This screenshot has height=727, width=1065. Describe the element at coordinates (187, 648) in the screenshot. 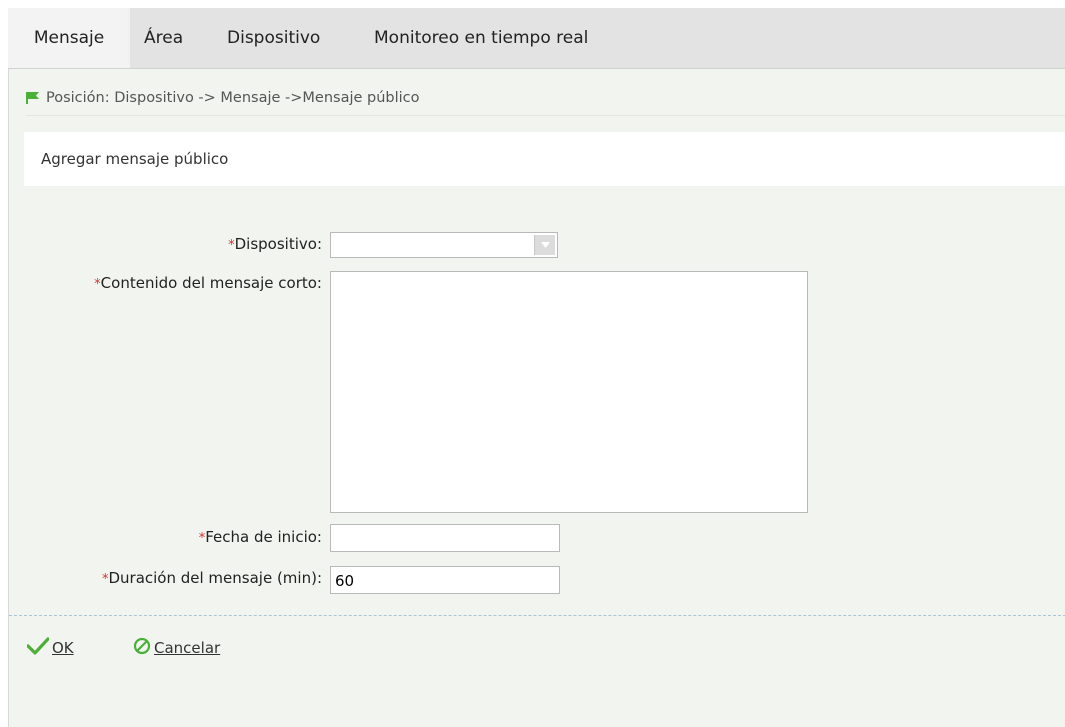

I see `cancel-label: Cancelar` at that location.